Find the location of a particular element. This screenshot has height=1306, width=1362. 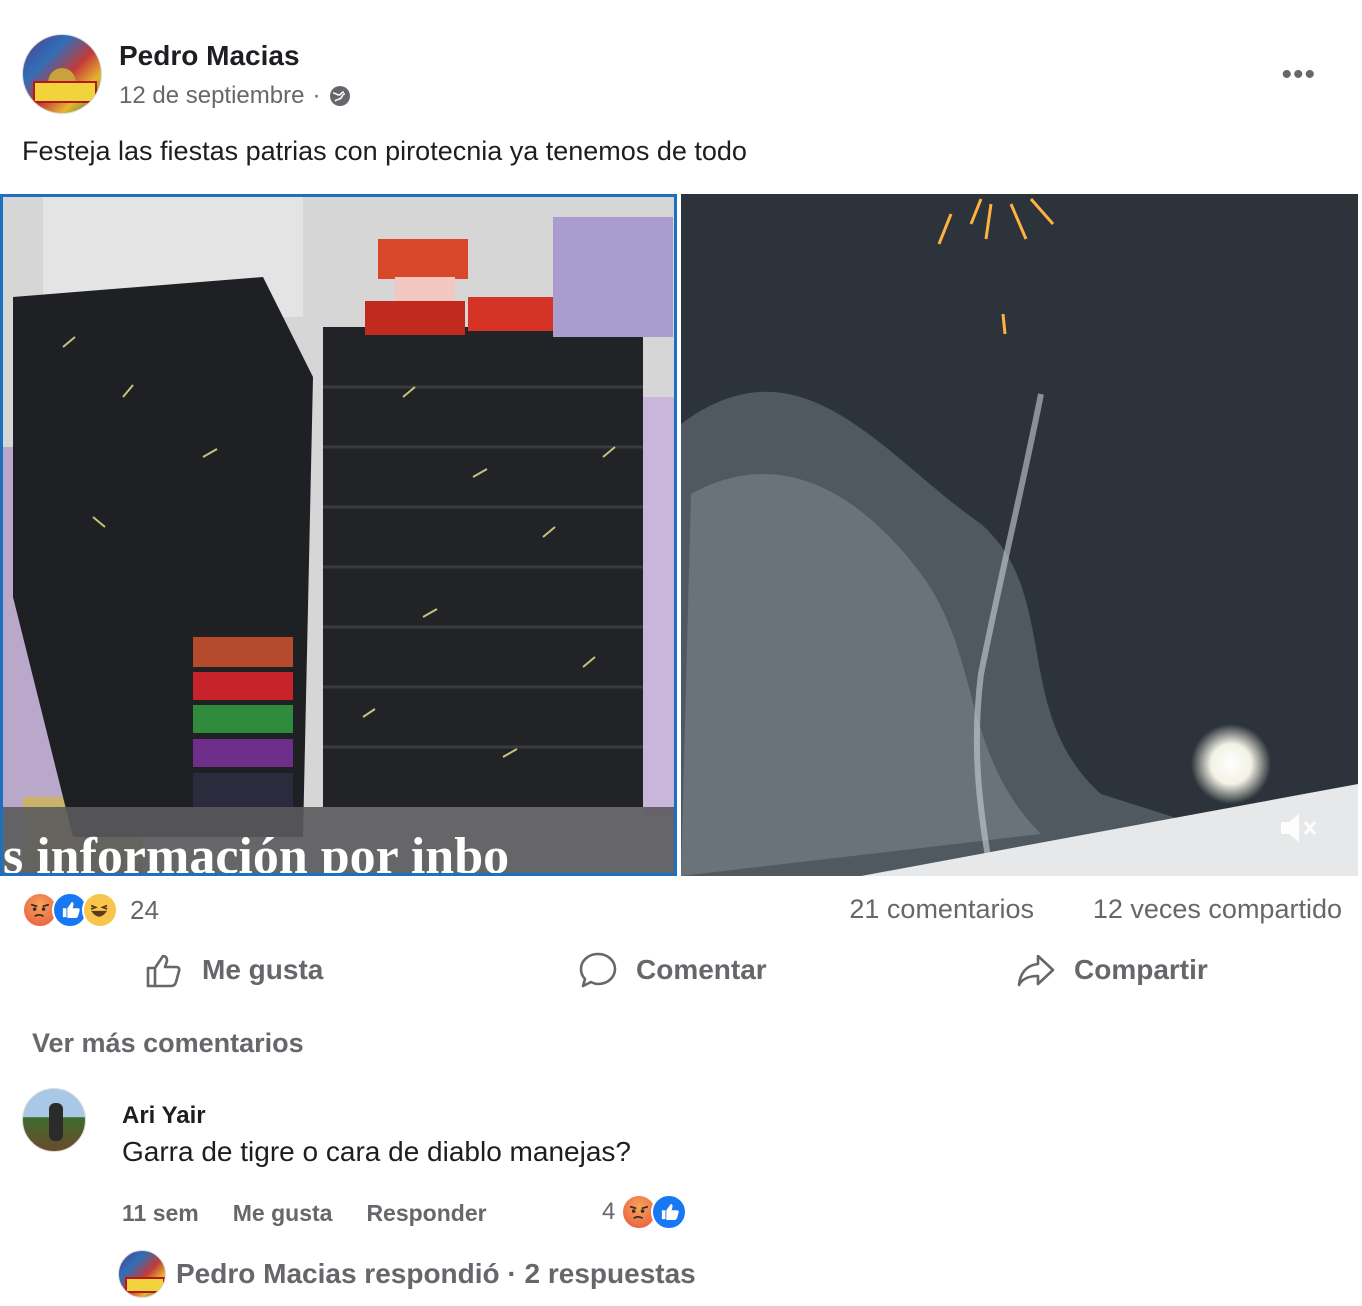

post-stats: 24 21 comentarios 12 veces compartido is located at coordinates (682, 910).